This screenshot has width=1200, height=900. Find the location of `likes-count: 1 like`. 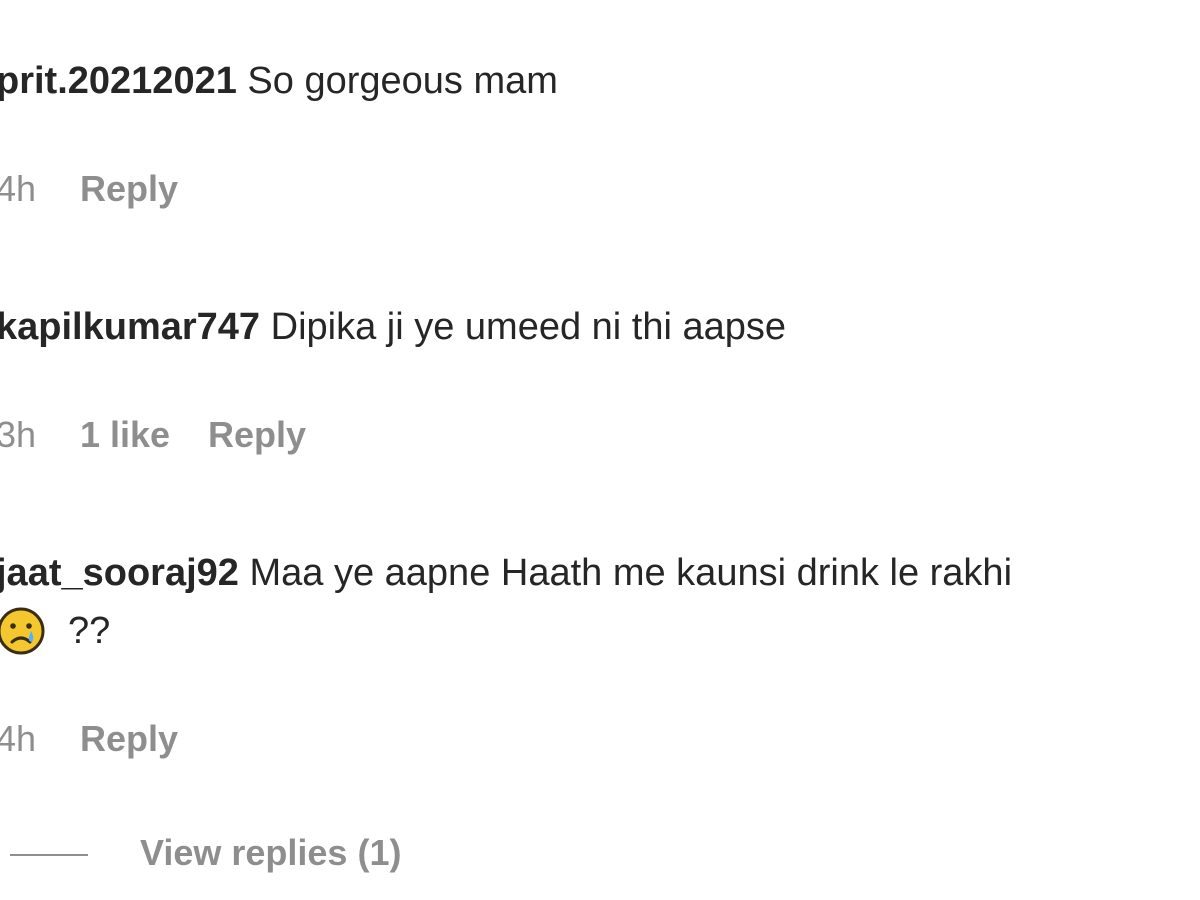

likes-count: 1 like is located at coordinates (125, 435).